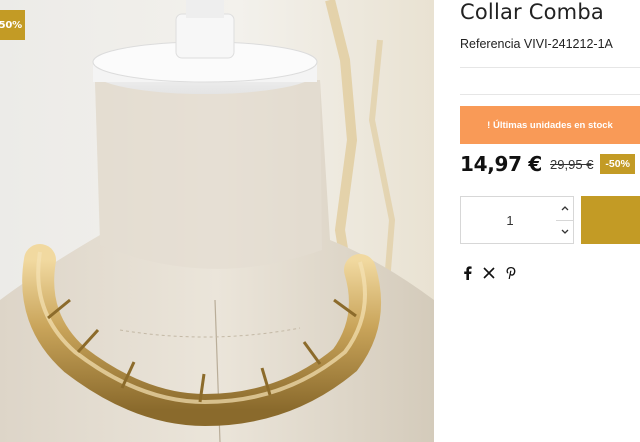 This screenshot has height=442, width=640. I want to click on add-to-cart-button, so click(610, 220).